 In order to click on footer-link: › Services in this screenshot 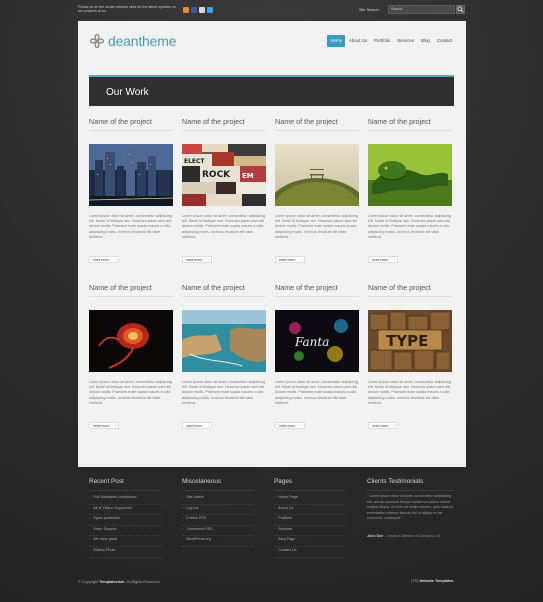, I will do `click(310, 531)`.